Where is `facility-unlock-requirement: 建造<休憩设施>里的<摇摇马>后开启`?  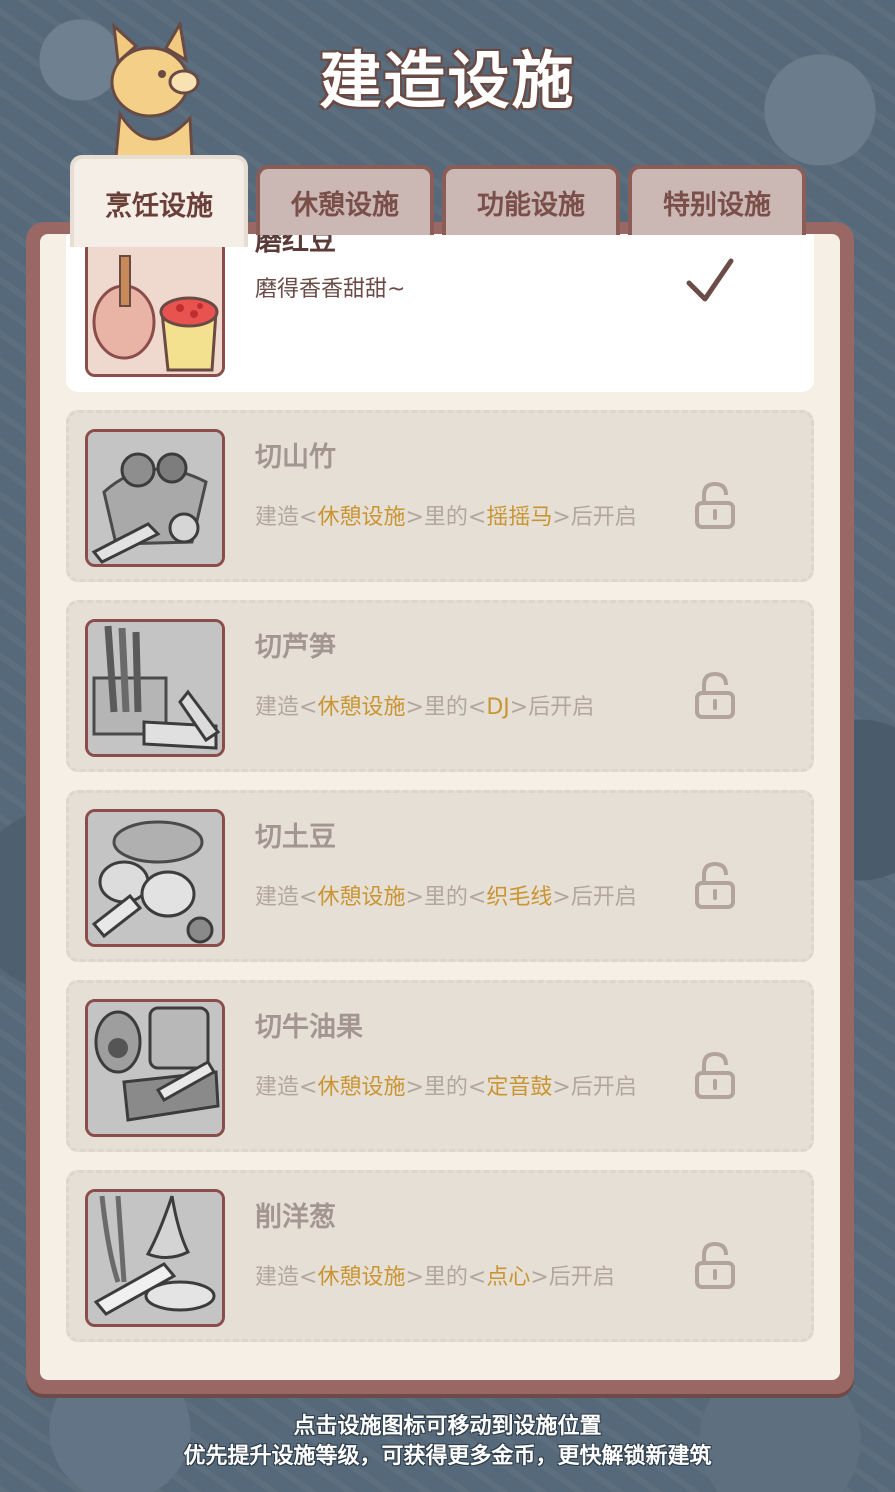 facility-unlock-requirement: 建造<休憩设施>里的<摇摇马>后开启 is located at coordinates (446, 517).